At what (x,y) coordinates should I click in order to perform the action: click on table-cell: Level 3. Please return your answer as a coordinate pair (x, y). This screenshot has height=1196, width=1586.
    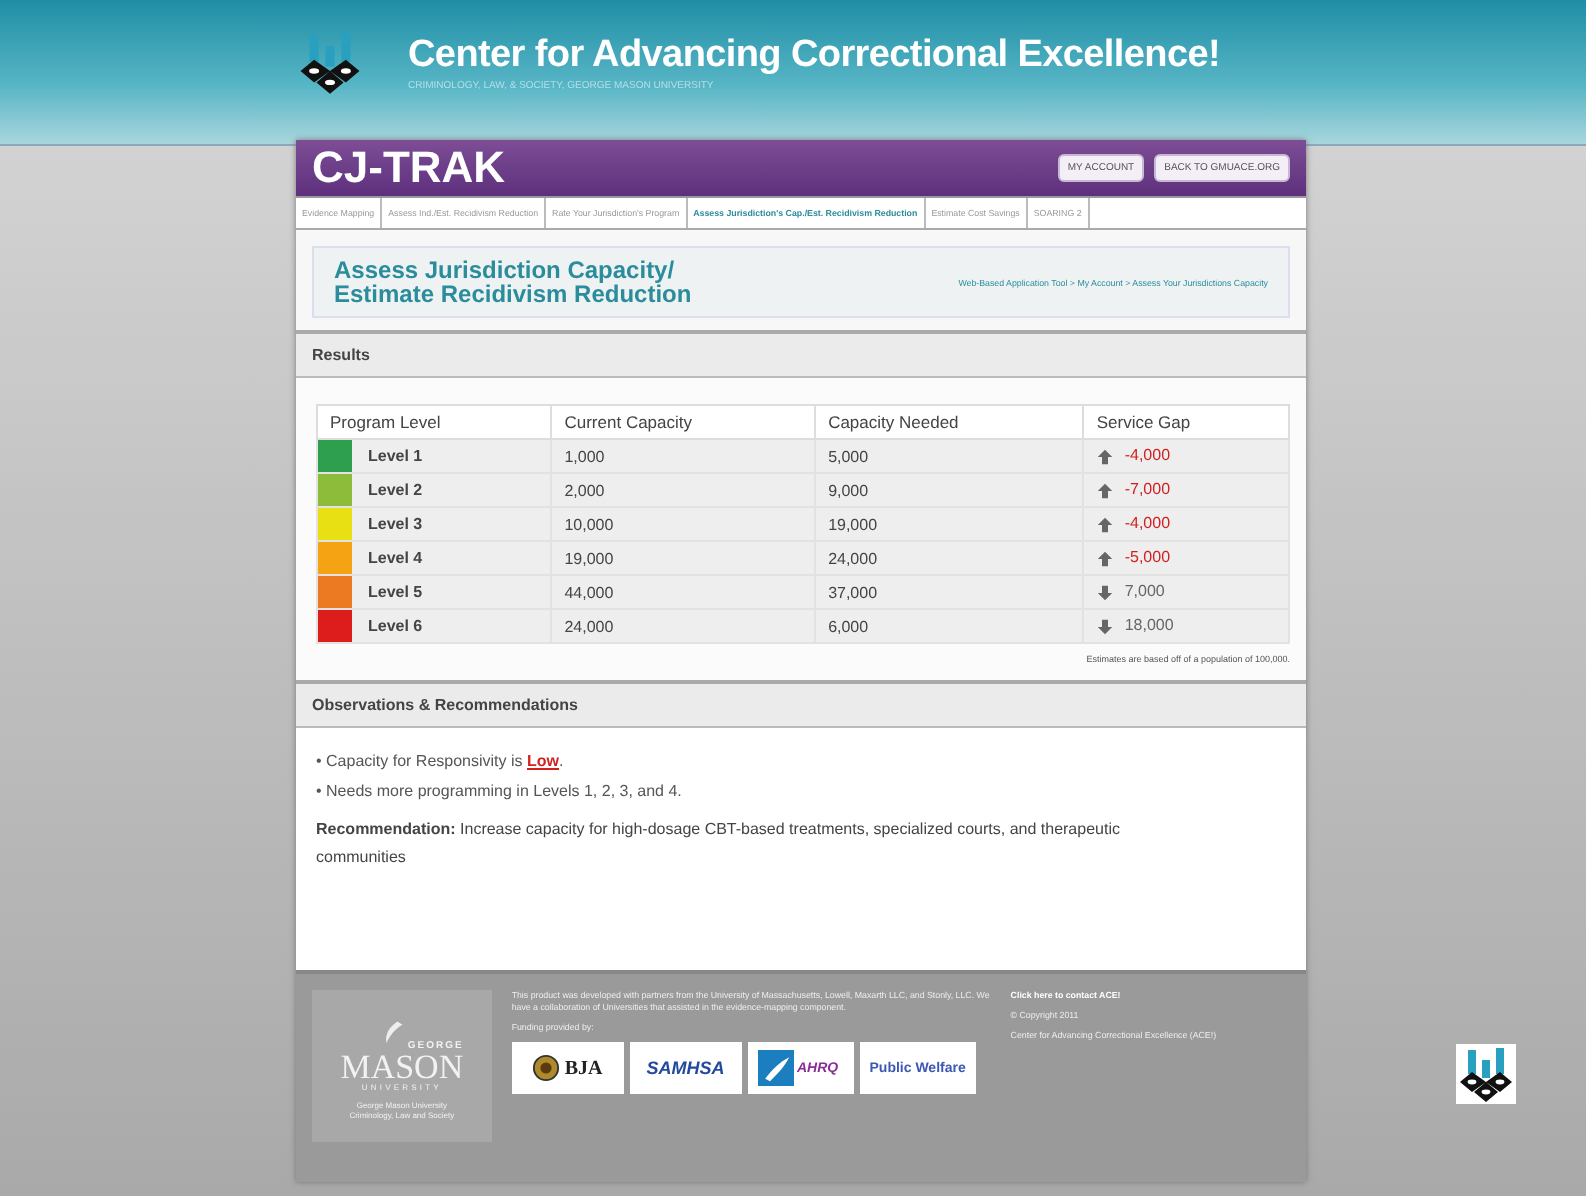
    Looking at the image, I should click on (395, 524).